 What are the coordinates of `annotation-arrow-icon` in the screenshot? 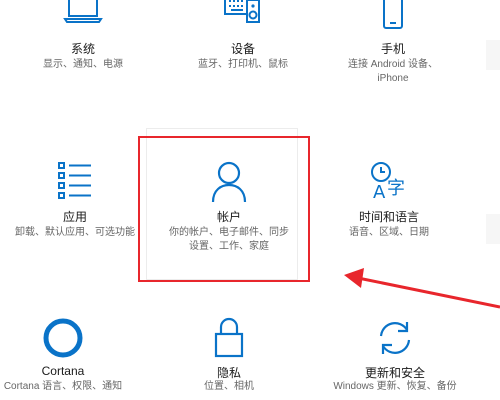 It's located at (422, 288).